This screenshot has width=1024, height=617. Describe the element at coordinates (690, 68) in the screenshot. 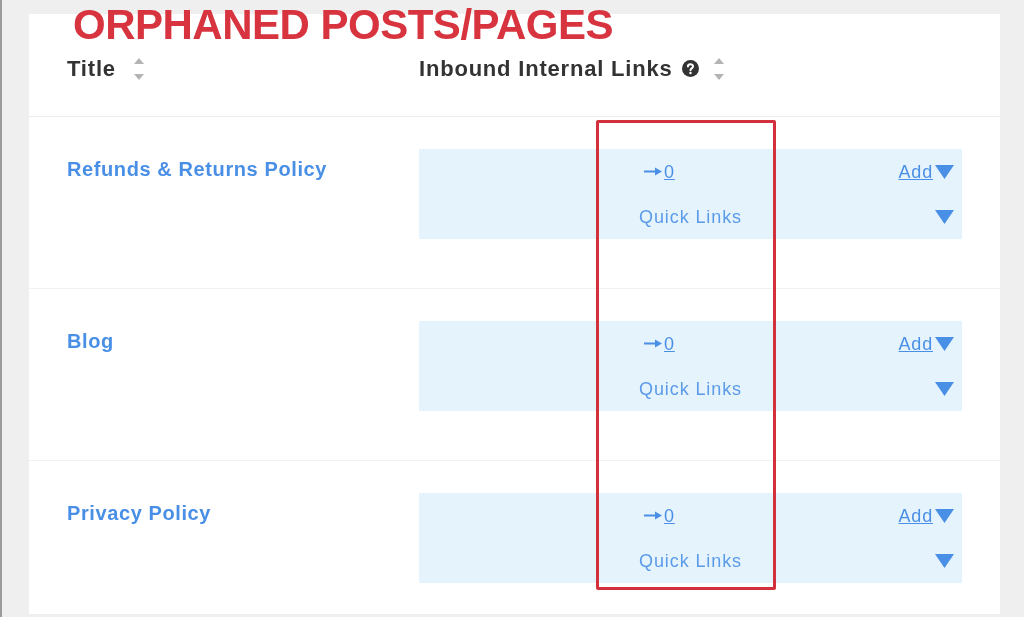

I see `help-icon` at that location.